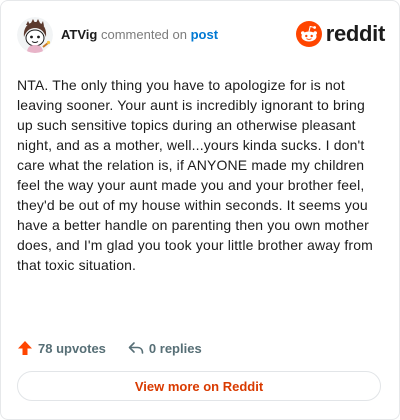  What do you see at coordinates (79, 34) in the screenshot?
I see `username-link: ATVig` at bounding box center [79, 34].